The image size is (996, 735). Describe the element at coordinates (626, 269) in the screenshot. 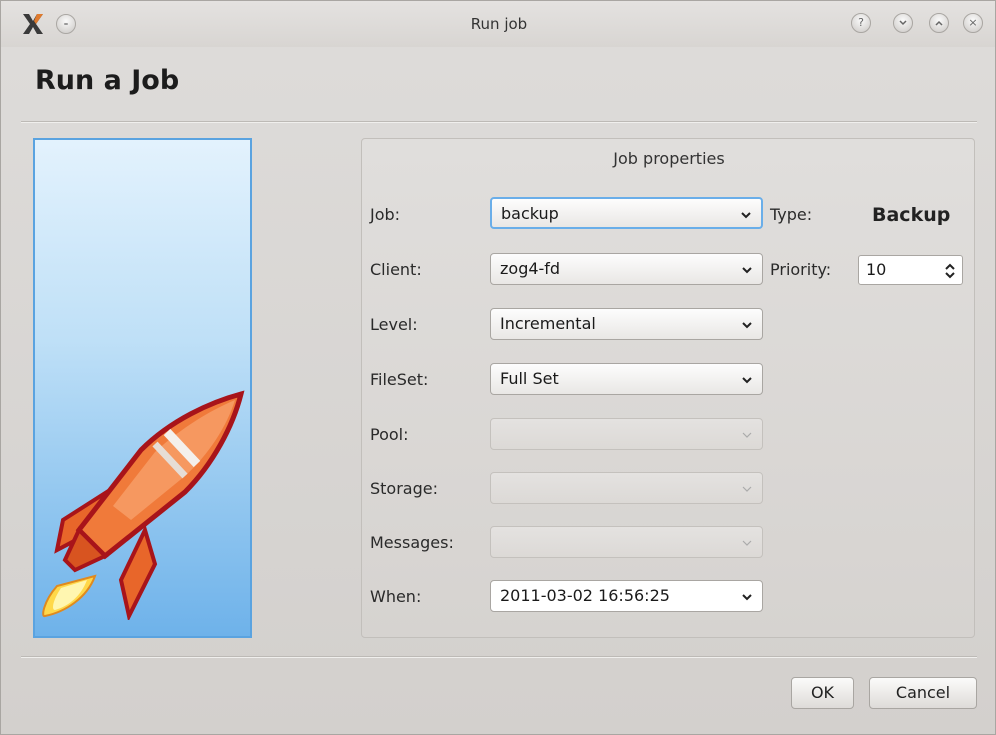

I see `client-select: zog4-fd` at that location.